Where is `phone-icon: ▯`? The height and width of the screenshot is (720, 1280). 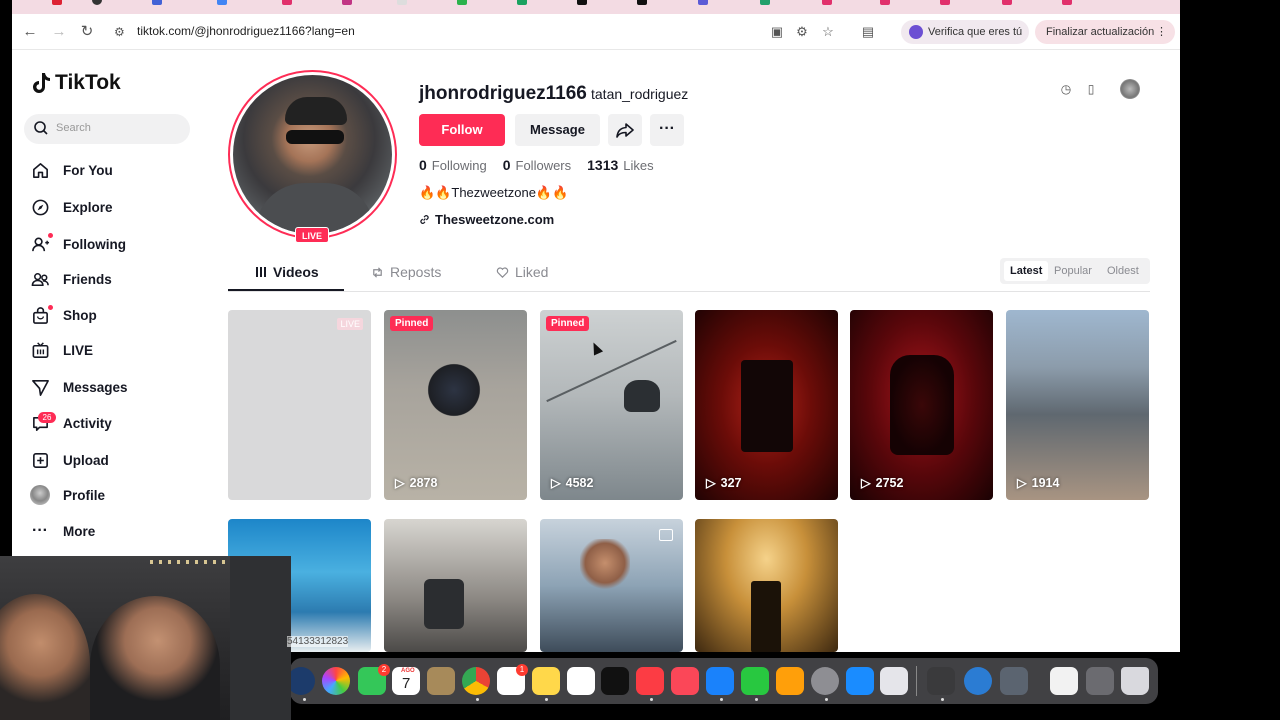 phone-icon: ▯ is located at coordinates (1091, 89).